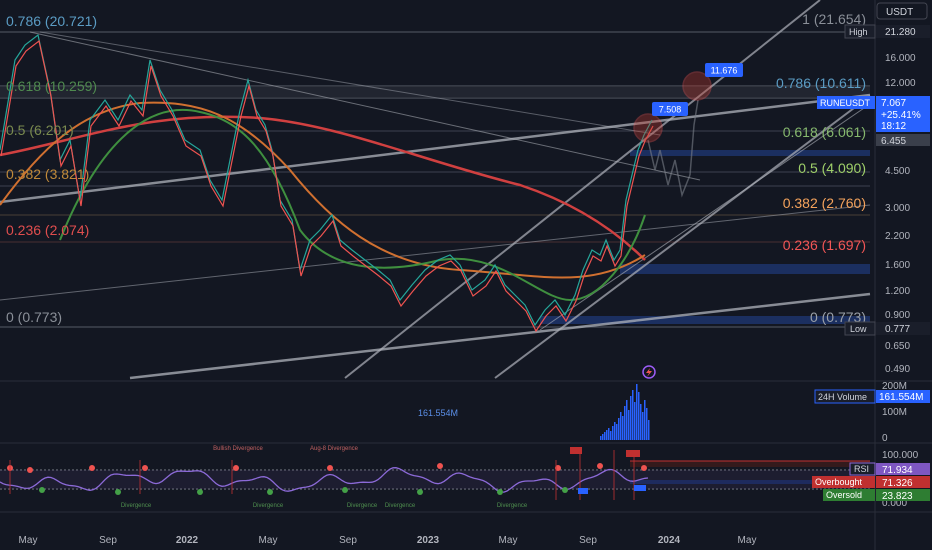 This screenshot has height=550, width=932. I want to click on svg-text: High, so click(858, 32).